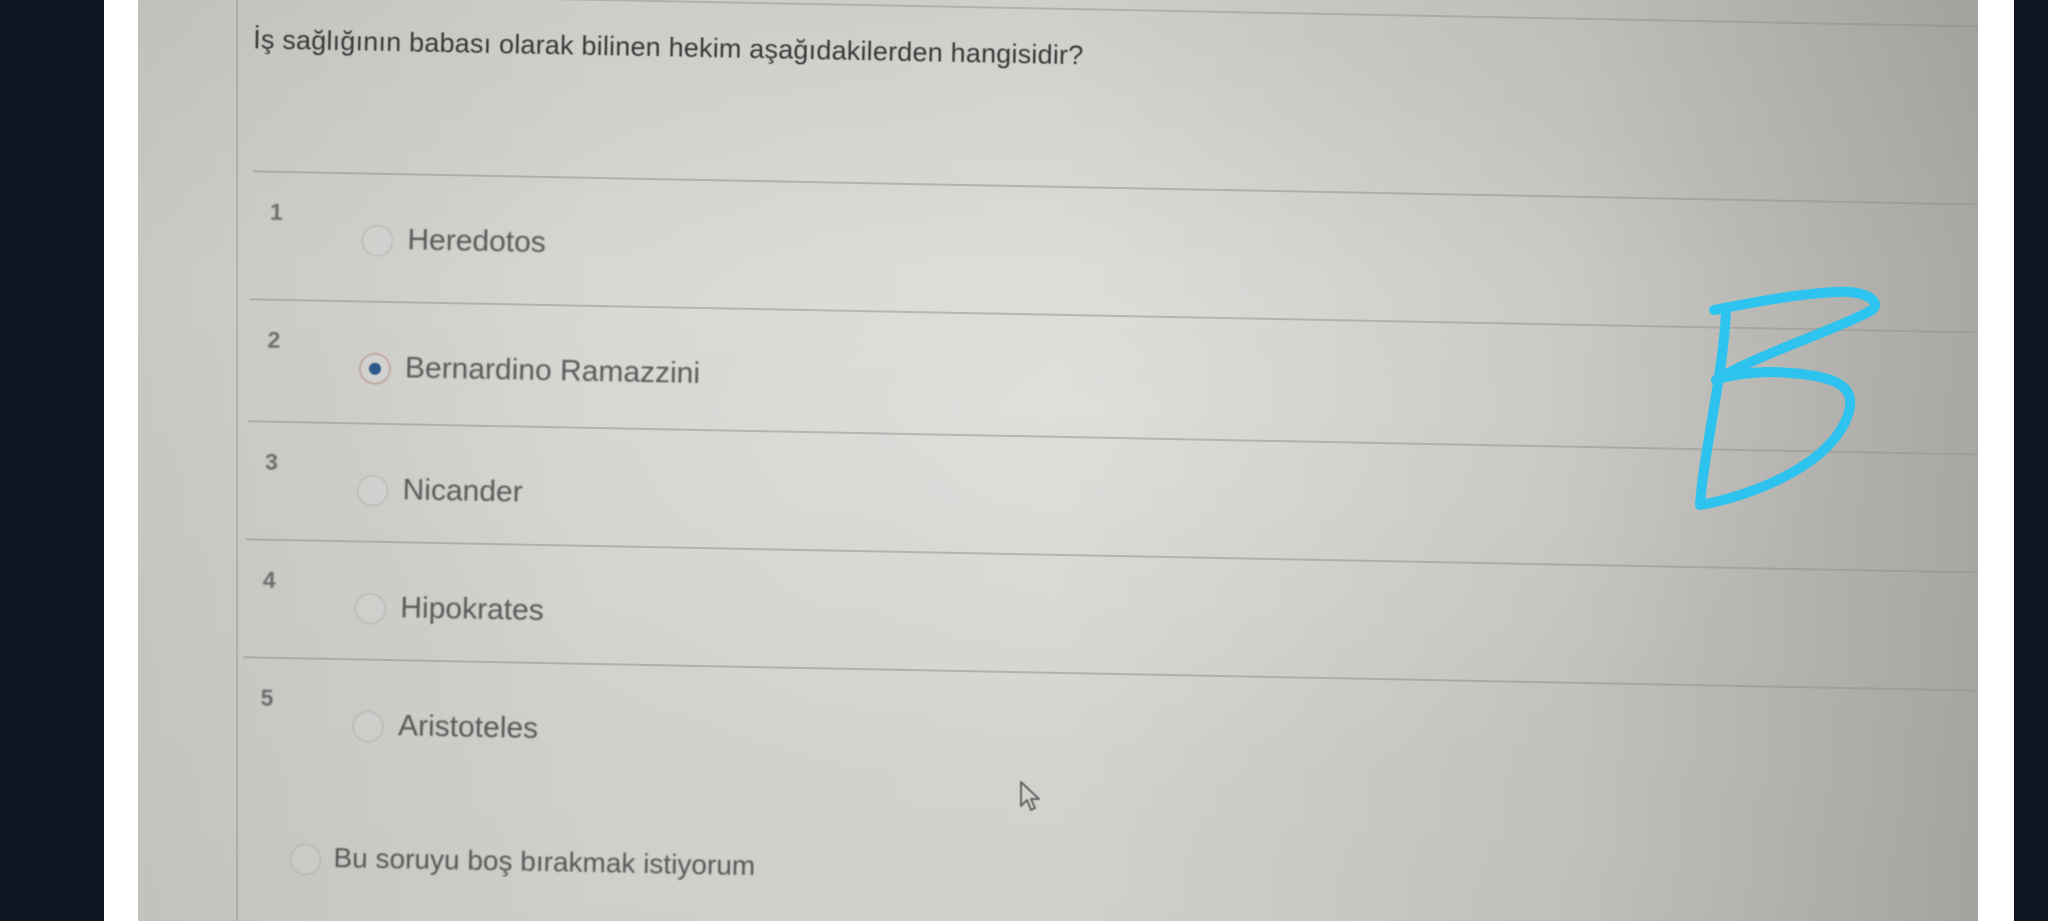 The height and width of the screenshot is (921, 2048). What do you see at coordinates (1787, 398) in the screenshot?
I see `handwritten-b-annotation` at bounding box center [1787, 398].